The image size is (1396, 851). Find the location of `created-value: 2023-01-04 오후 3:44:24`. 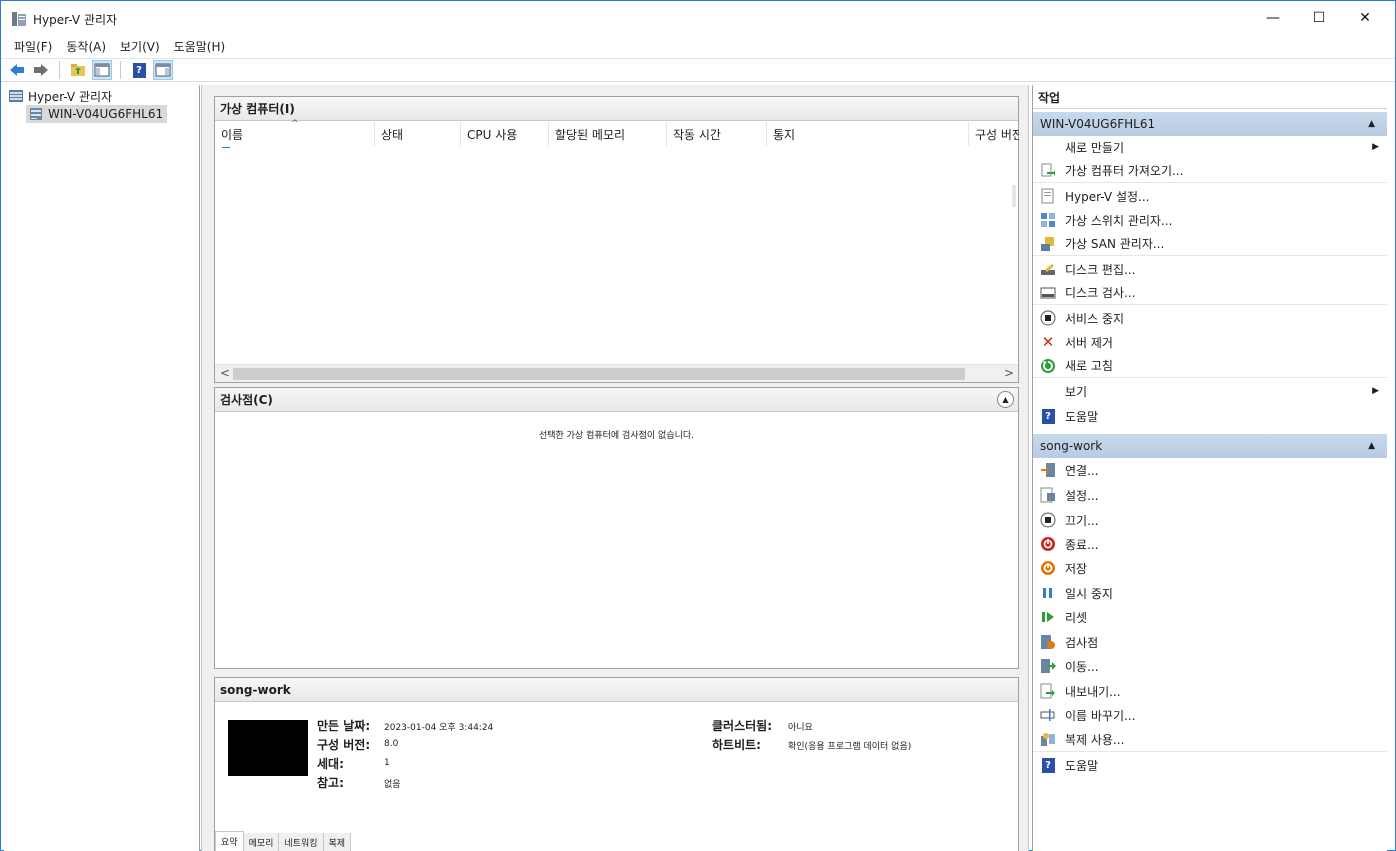

created-value: 2023-01-04 오후 3:44:24 is located at coordinates (439, 728).